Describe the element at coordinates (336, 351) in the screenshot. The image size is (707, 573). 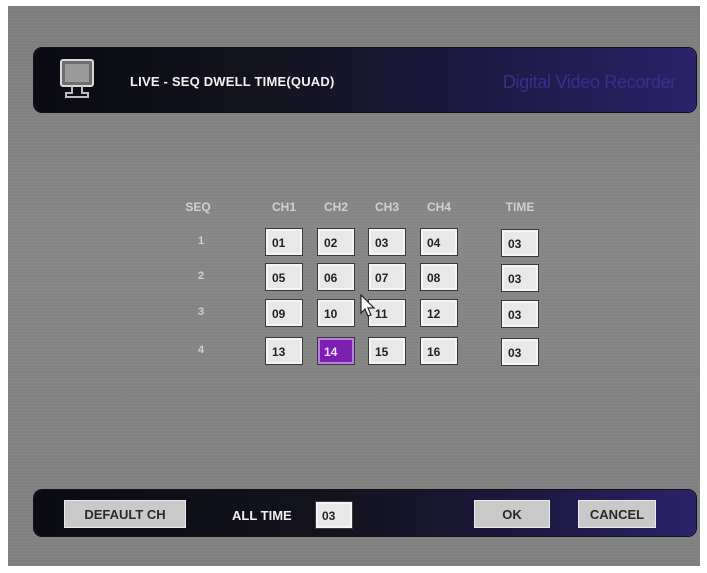
I see `channel-cell-selected: 14` at that location.